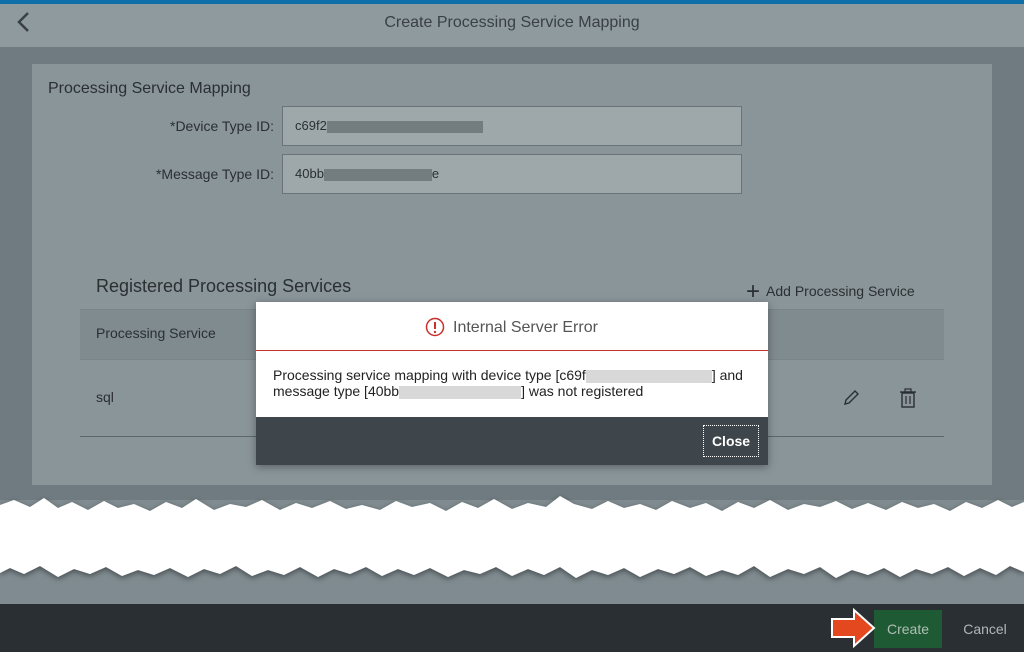 The image size is (1024, 652). Describe the element at coordinates (985, 629) in the screenshot. I see `cancel-button: Cancel` at that location.